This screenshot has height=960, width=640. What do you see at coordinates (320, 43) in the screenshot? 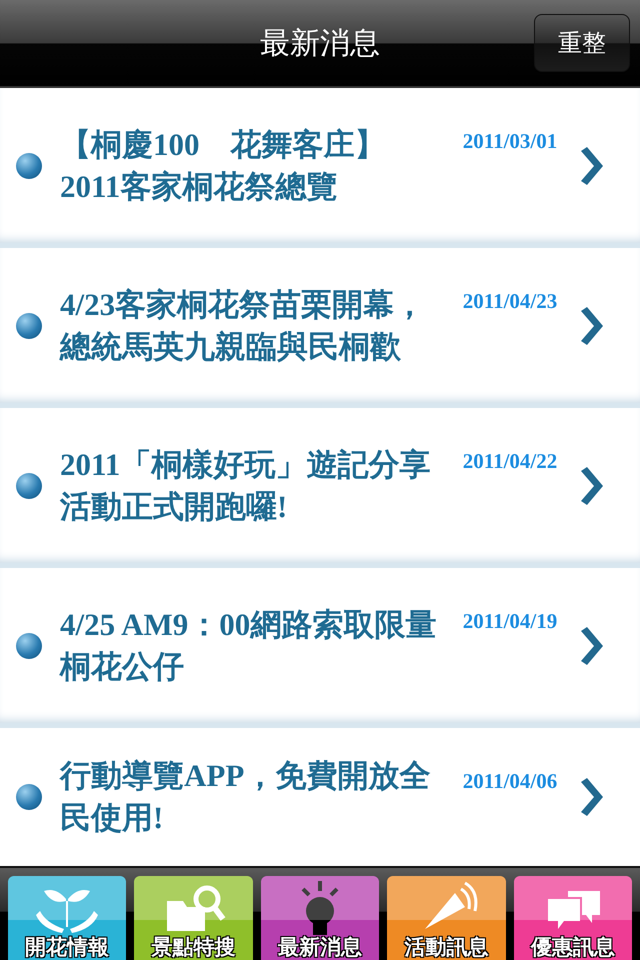
I see `header-title: 最新消息` at bounding box center [320, 43].